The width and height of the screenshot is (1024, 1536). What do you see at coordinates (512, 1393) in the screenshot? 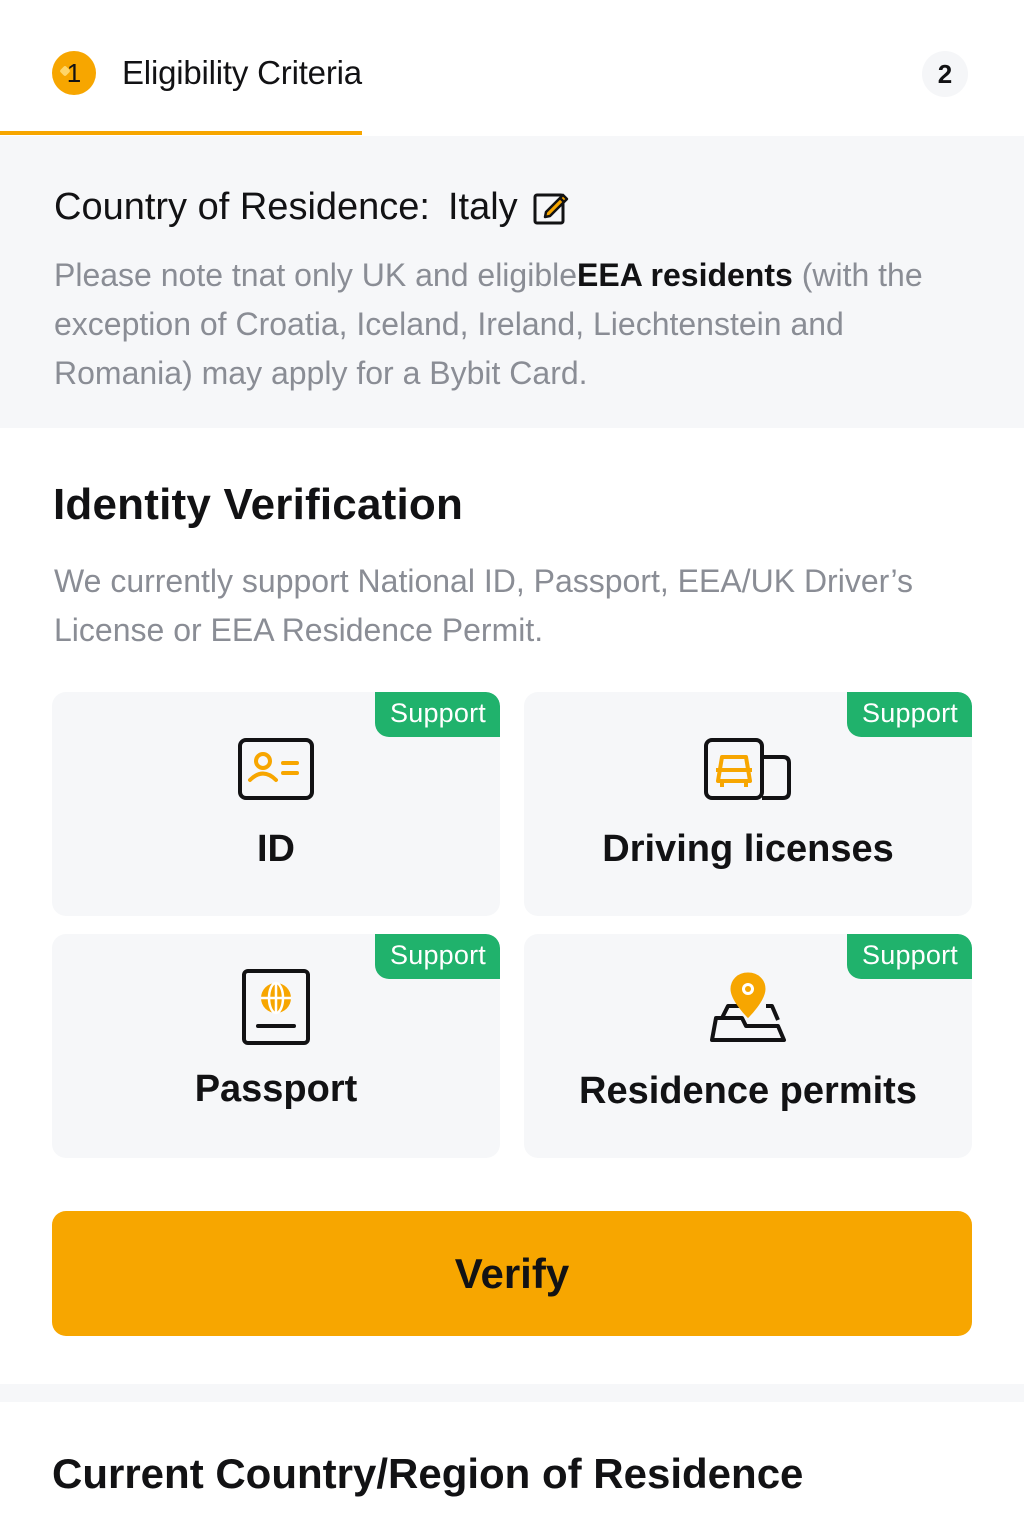
I see `section-divider` at bounding box center [512, 1393].